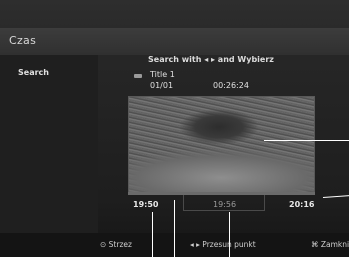  I want to click on start-time: 19:50, so click(146, 204).